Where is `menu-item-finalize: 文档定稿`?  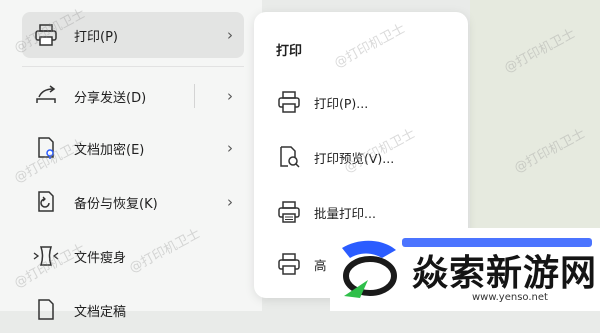
menu-item-finalize: 文档定稿 is located at coordinates (133, 310).